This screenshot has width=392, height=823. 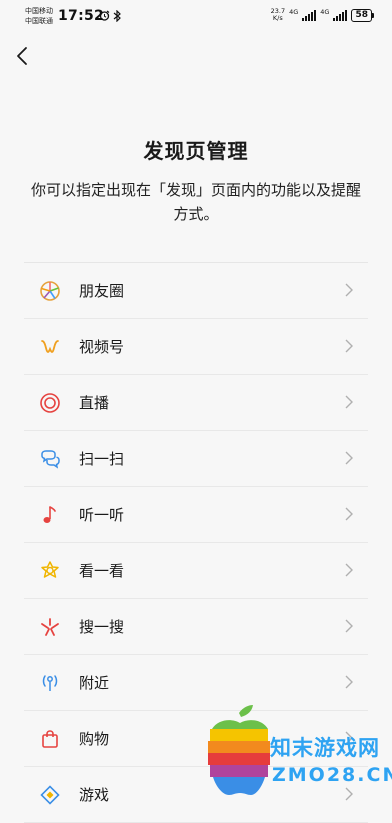 I want to click on list-item-moments: 朋友圈, so click(x=196, y=291).